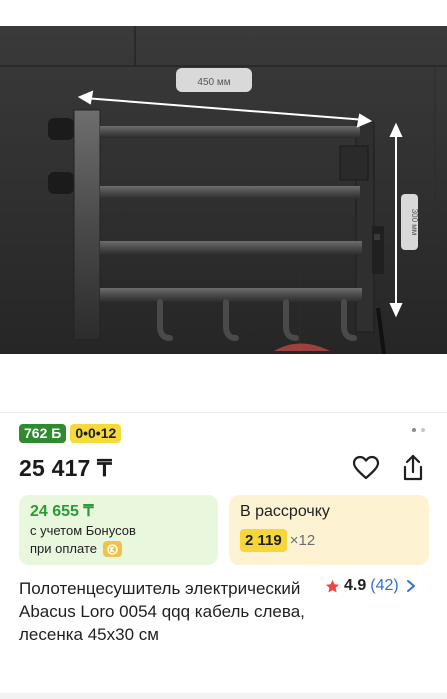  I want to click on badges: 762 Б 0•0•12, so click(70, 433).